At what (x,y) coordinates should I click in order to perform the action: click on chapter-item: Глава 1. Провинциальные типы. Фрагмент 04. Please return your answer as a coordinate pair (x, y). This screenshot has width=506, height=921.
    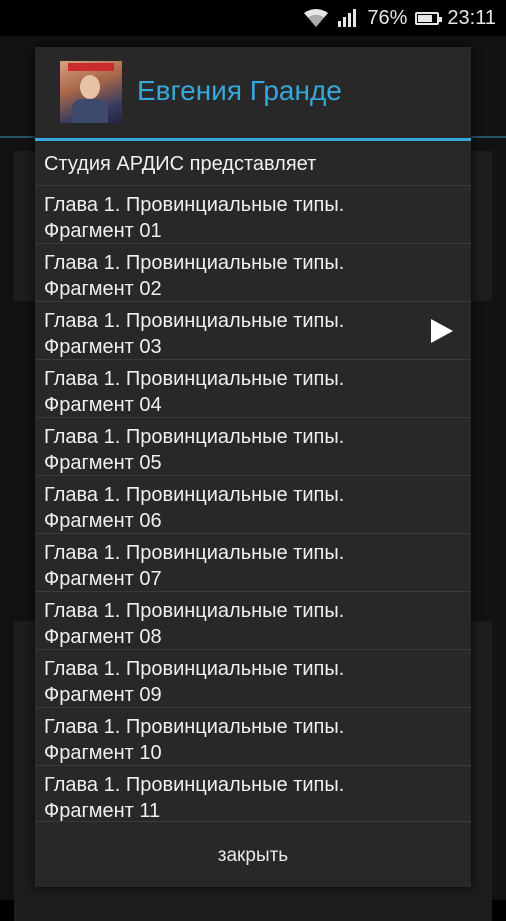
    Looking at the image, I should click on (253, 389).